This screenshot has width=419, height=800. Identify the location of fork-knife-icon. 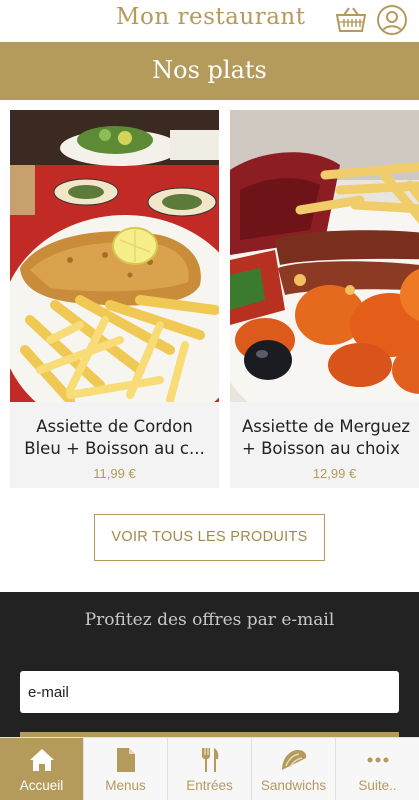
(209, 760).